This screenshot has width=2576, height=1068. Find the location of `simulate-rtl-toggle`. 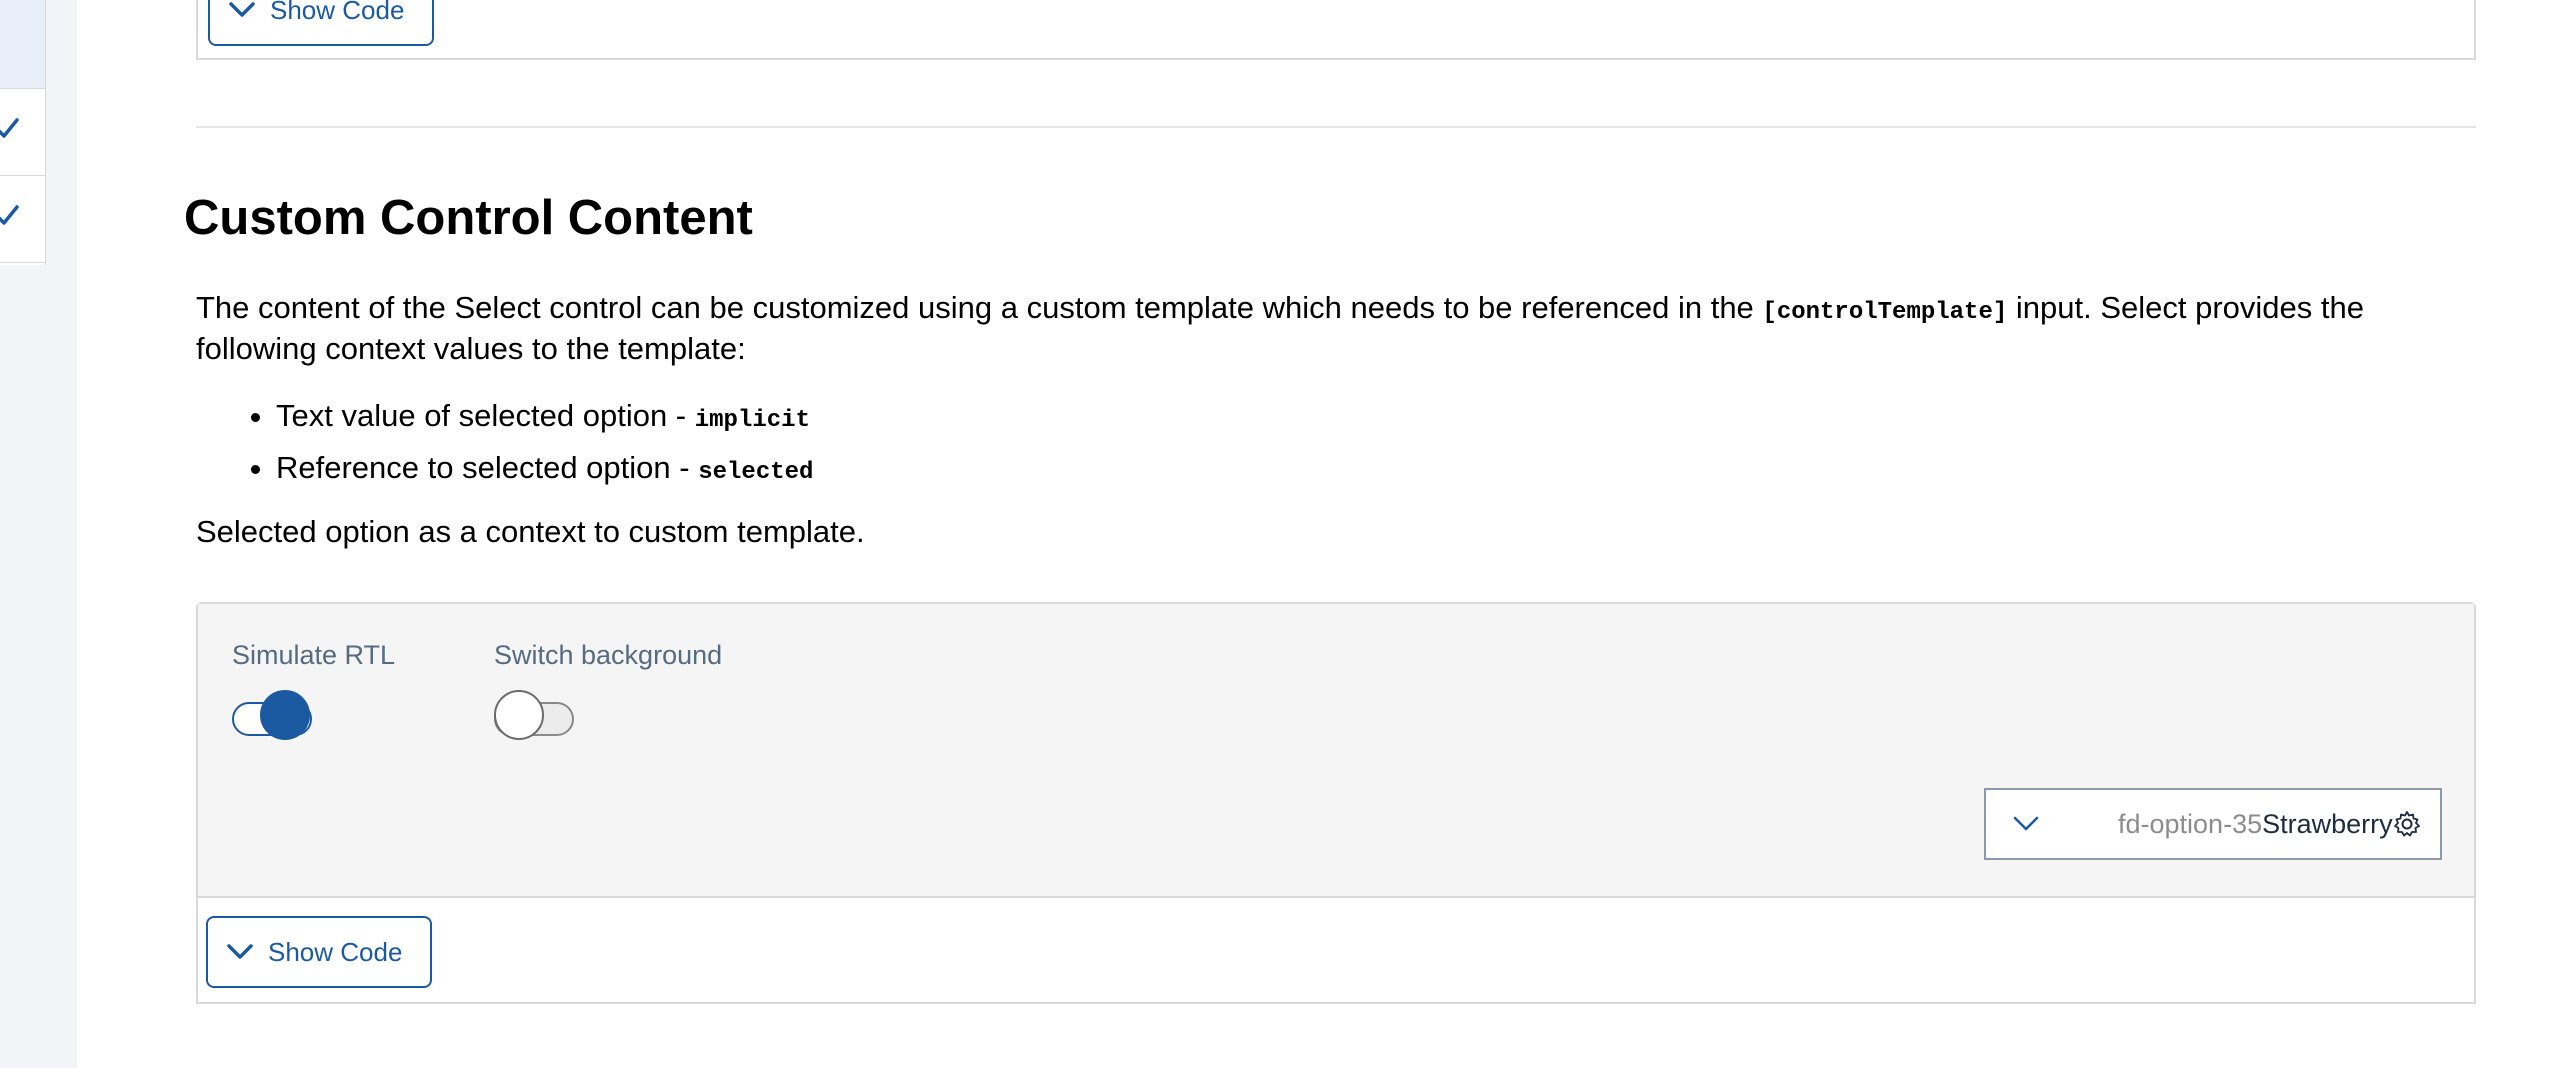

simulate-rtl-toggle is located at coordinates (273, 714).